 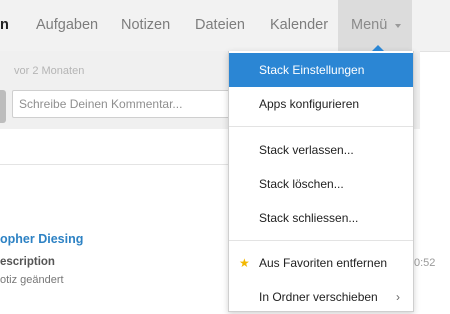 What do you see at coordinates (318, 297) in the screenshot?
I see `menu-item-label: In Ordner verschieben` at bounding box center [318, 297].